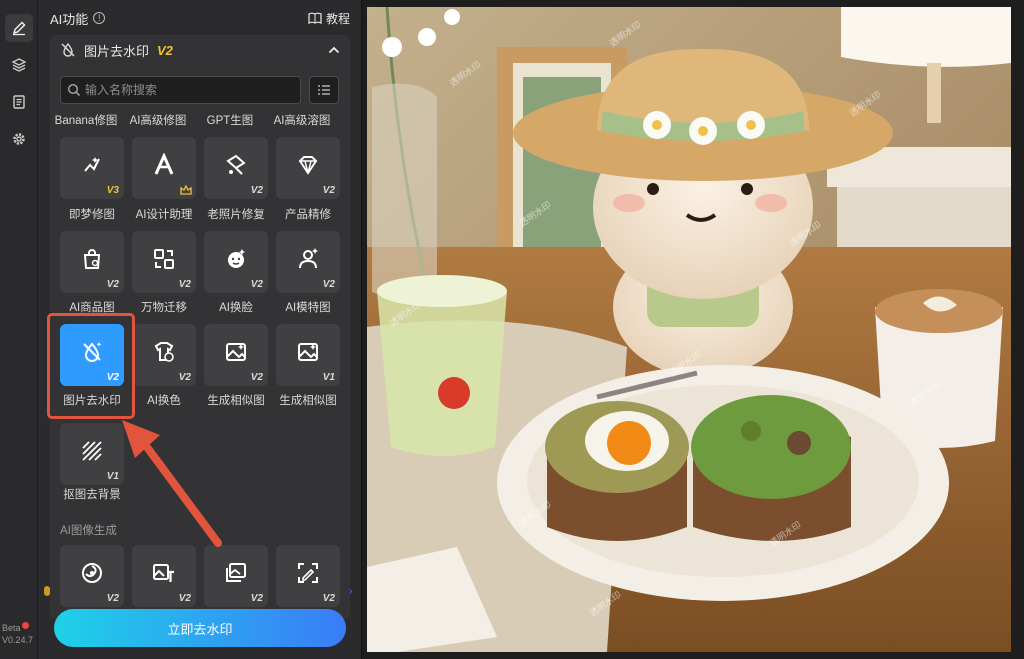  I want to click on list-view-icon, so click(324, 90).